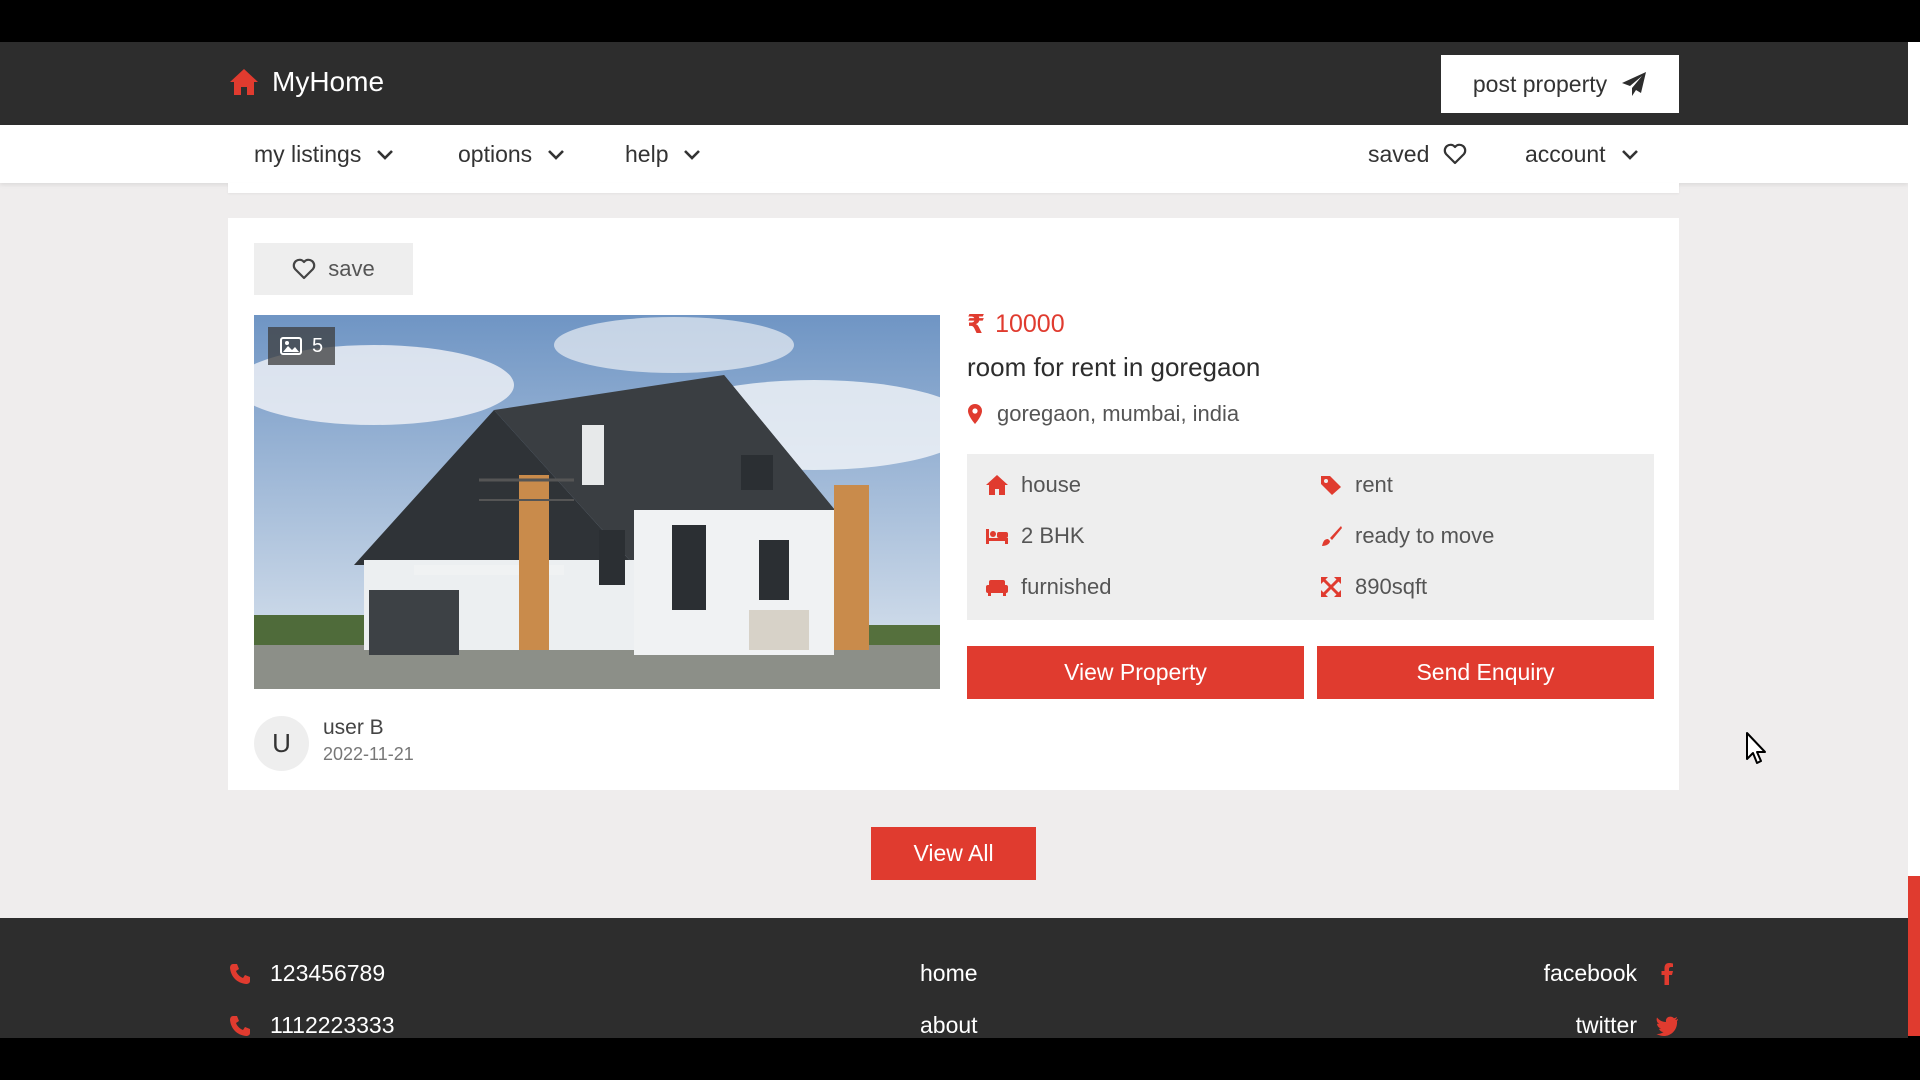 This screenshot has width=1920, height=1080. What do you see at coordinates (1667, 1026) in the screenshot?
I see `twitter-icon` at bounding box center [1667, 1026].